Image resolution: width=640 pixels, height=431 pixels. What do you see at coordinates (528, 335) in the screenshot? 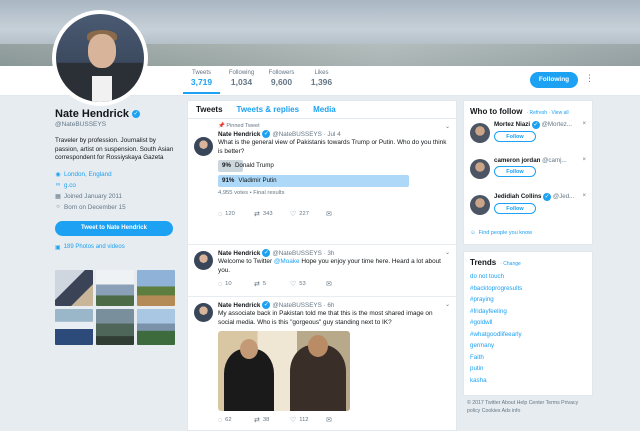
I see `trend-item: #whatgoodlifeearly` at bounding box center [528, 335].